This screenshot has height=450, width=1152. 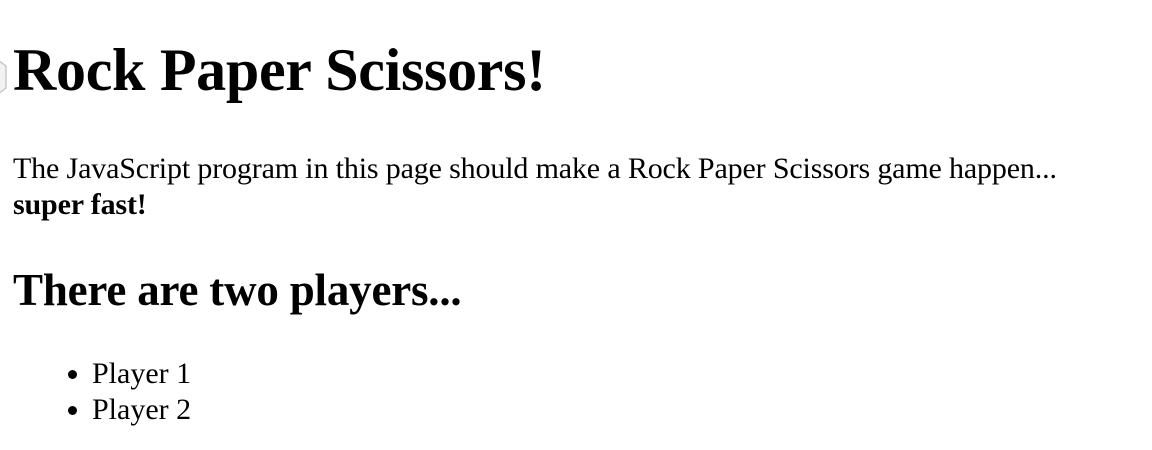 What do you see at coordinates (80, 204) in the screenshot?
I see `intro-emphasis: super fast!` at bounding box center [80, 204].